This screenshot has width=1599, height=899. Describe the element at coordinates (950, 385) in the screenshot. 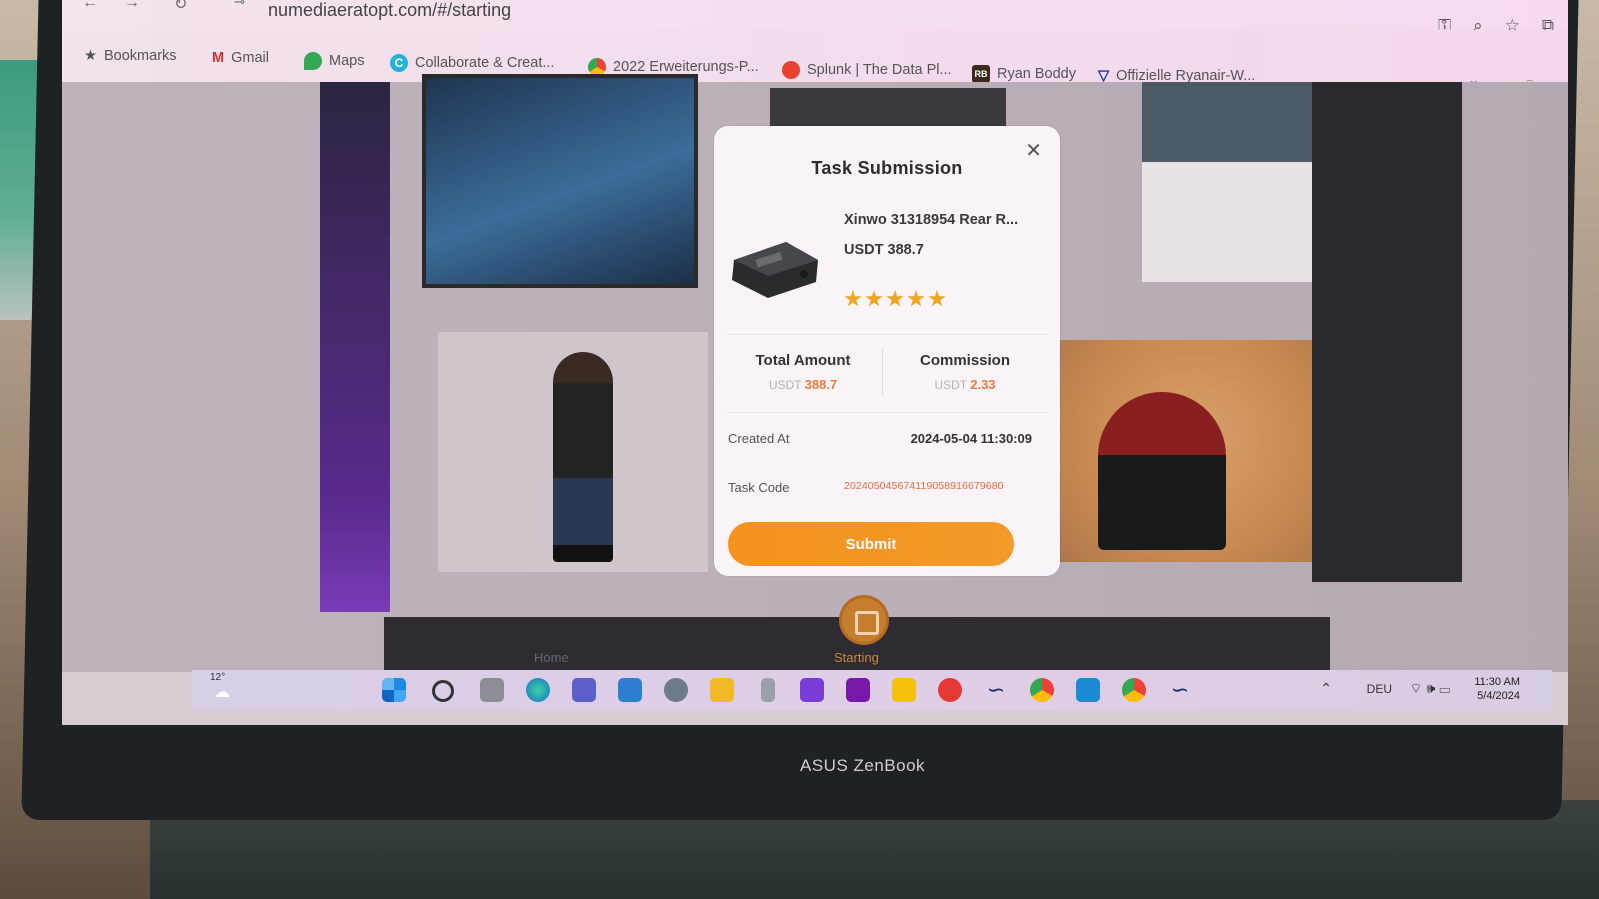

I see `commission-currency: USDT` at that location.